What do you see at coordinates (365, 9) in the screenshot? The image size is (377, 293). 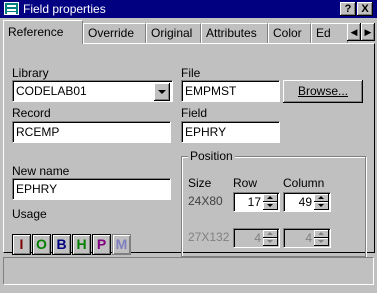 I see `close-button: X` at bounding box center [365, 9].